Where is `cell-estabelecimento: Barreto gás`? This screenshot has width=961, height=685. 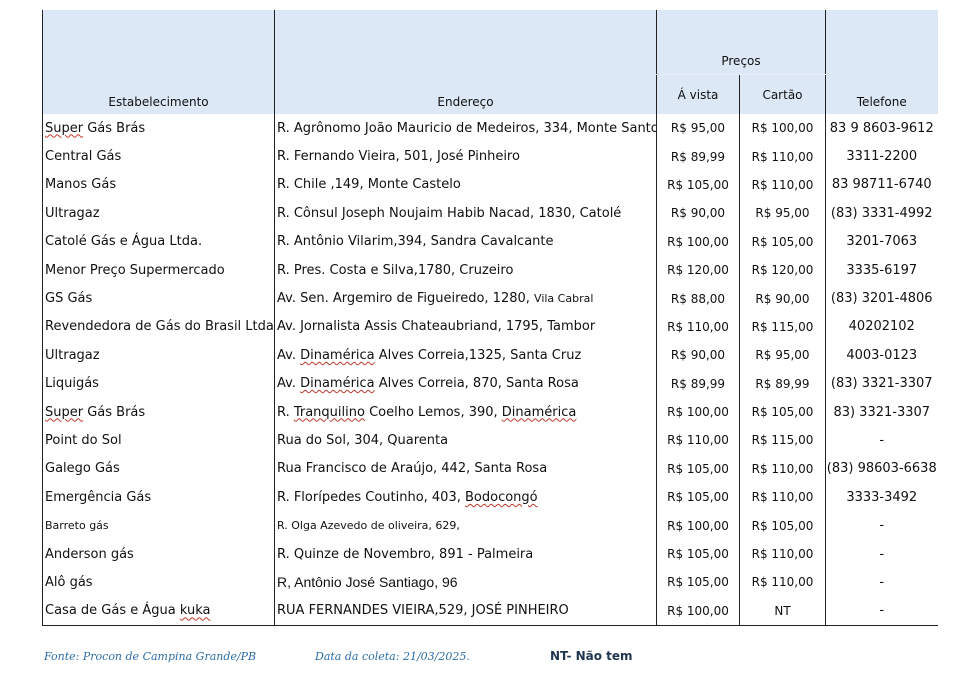
cell-estabelecimento: Barreto gás is located at coordinates (158, 525).